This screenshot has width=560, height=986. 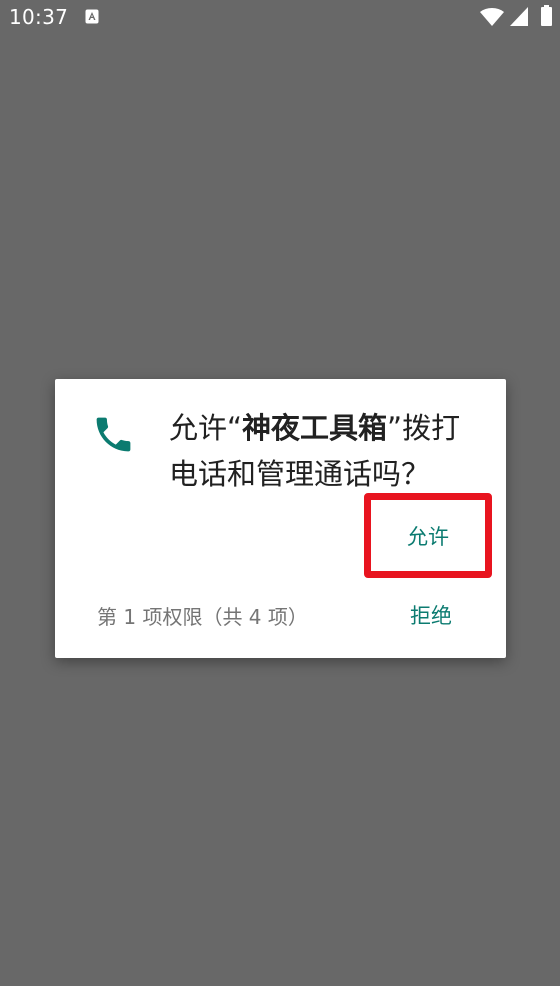 I want to click on wifi-icon, so click(x=492, y=17).